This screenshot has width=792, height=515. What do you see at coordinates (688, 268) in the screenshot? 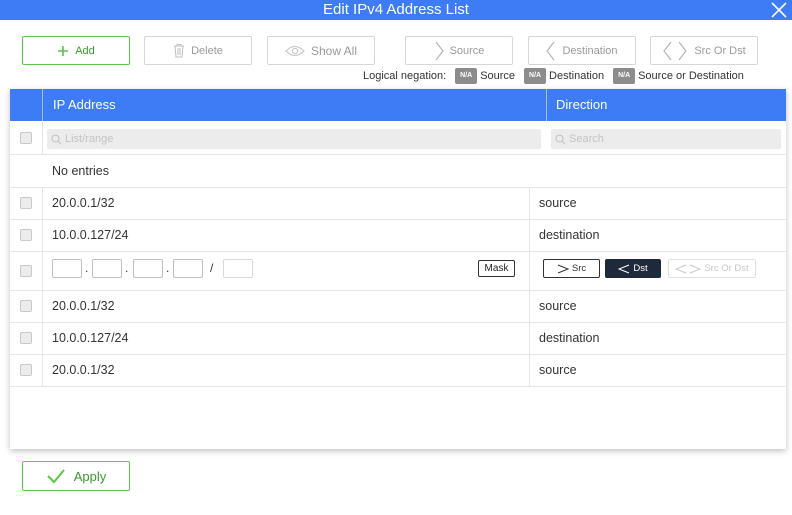
I see `less-greater-icon` at bounding box center [688, 268].